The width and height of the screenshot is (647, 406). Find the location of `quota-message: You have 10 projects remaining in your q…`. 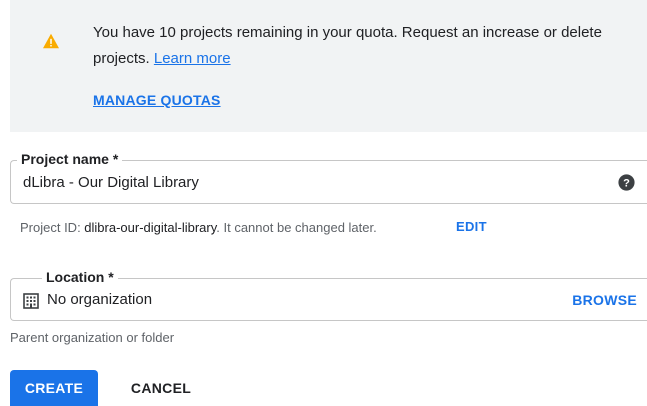

quota-message: You have 10 projects remaining in your q… is located at coordinates (363, 46).